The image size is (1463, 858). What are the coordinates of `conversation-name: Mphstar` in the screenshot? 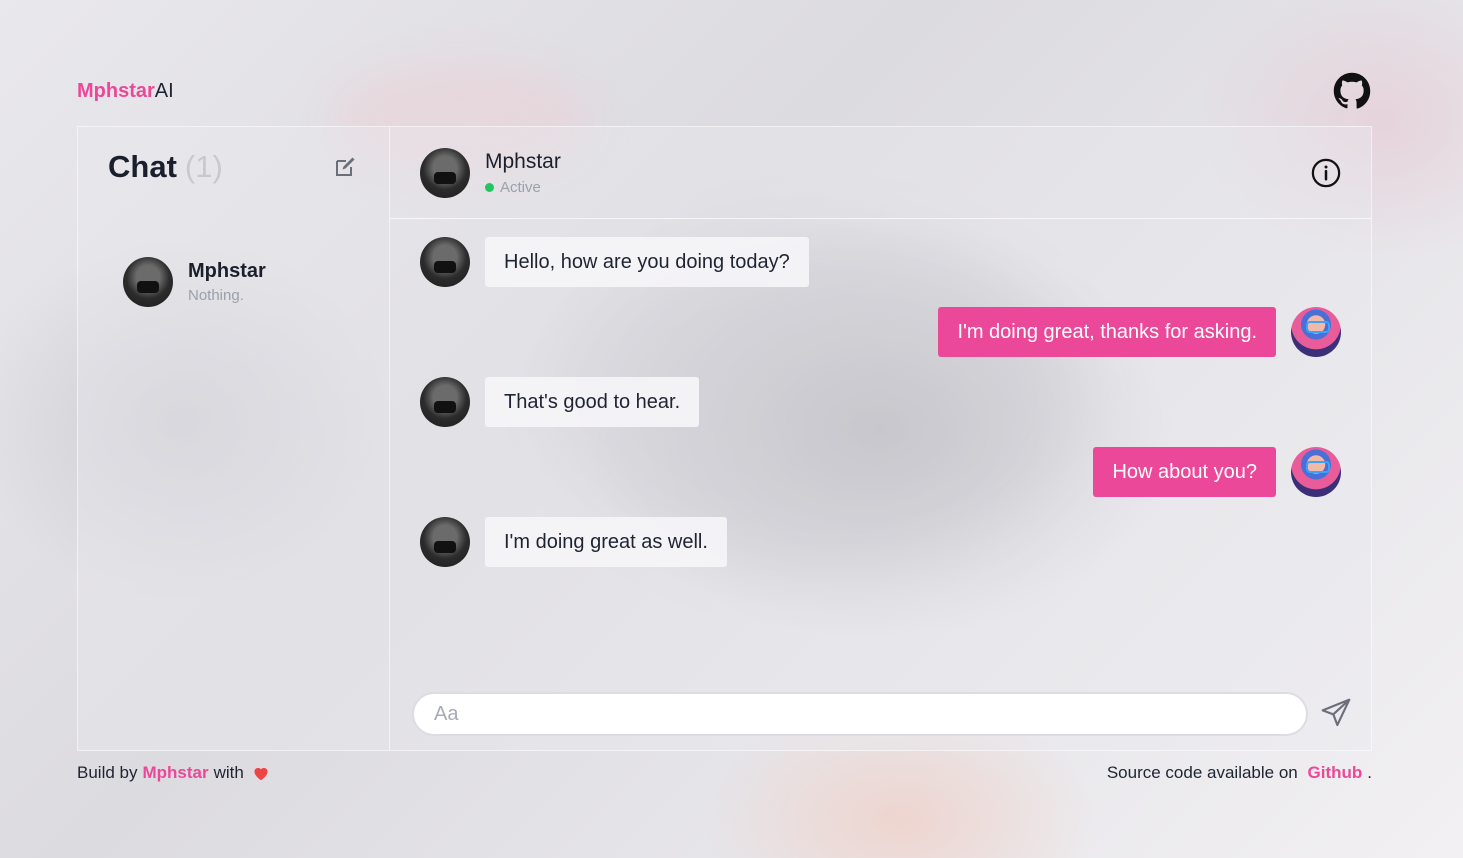 It's located at (227, 271).